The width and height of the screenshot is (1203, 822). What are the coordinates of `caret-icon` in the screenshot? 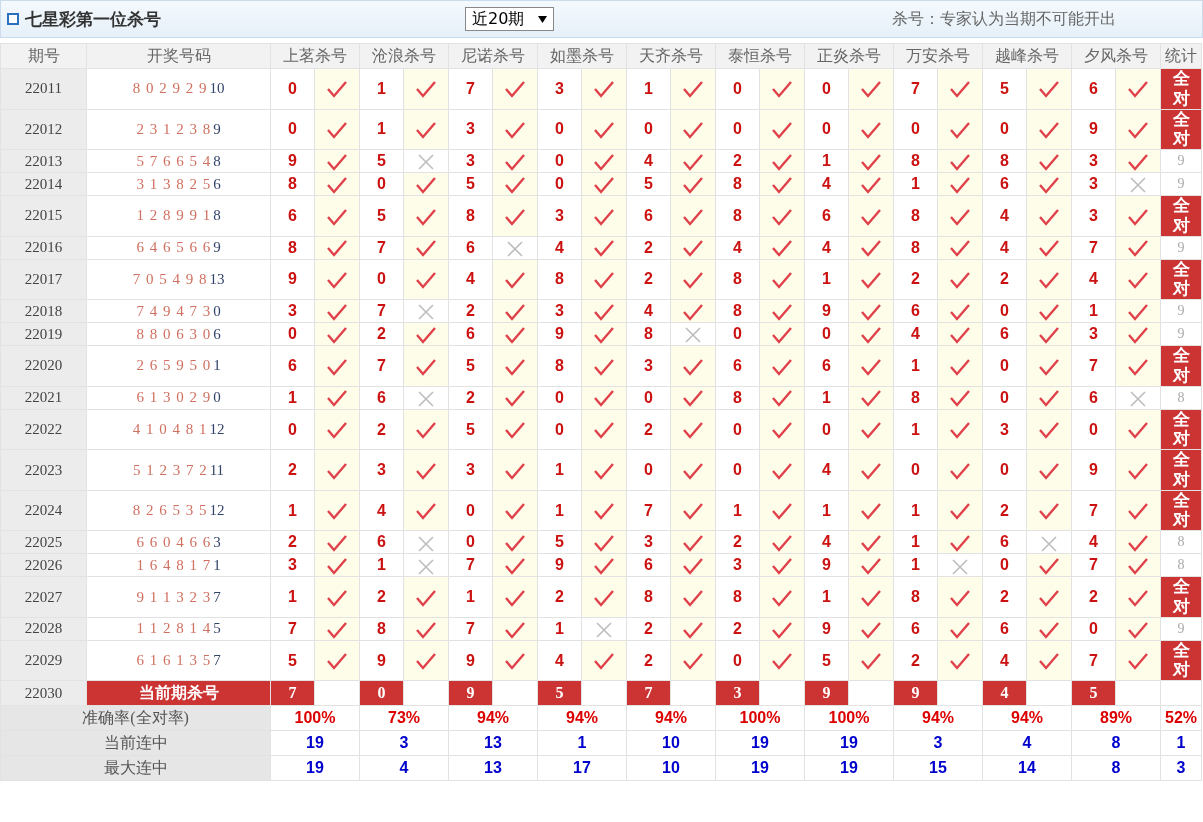 It's located at (543, 19).